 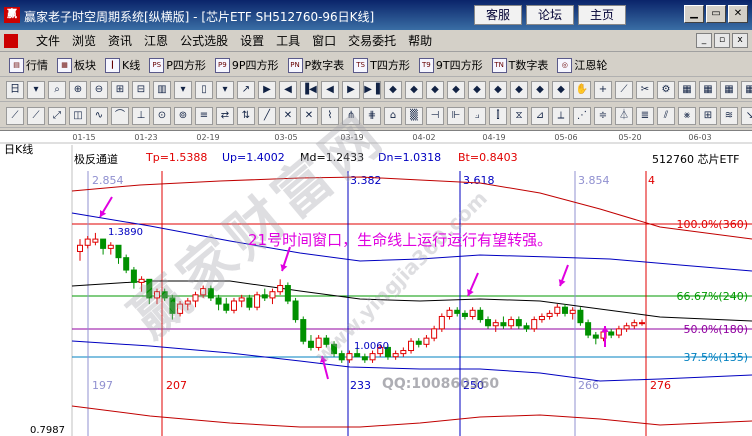 I want to click on analysis-tool-icon: ▒, so click(x=414, y=116).